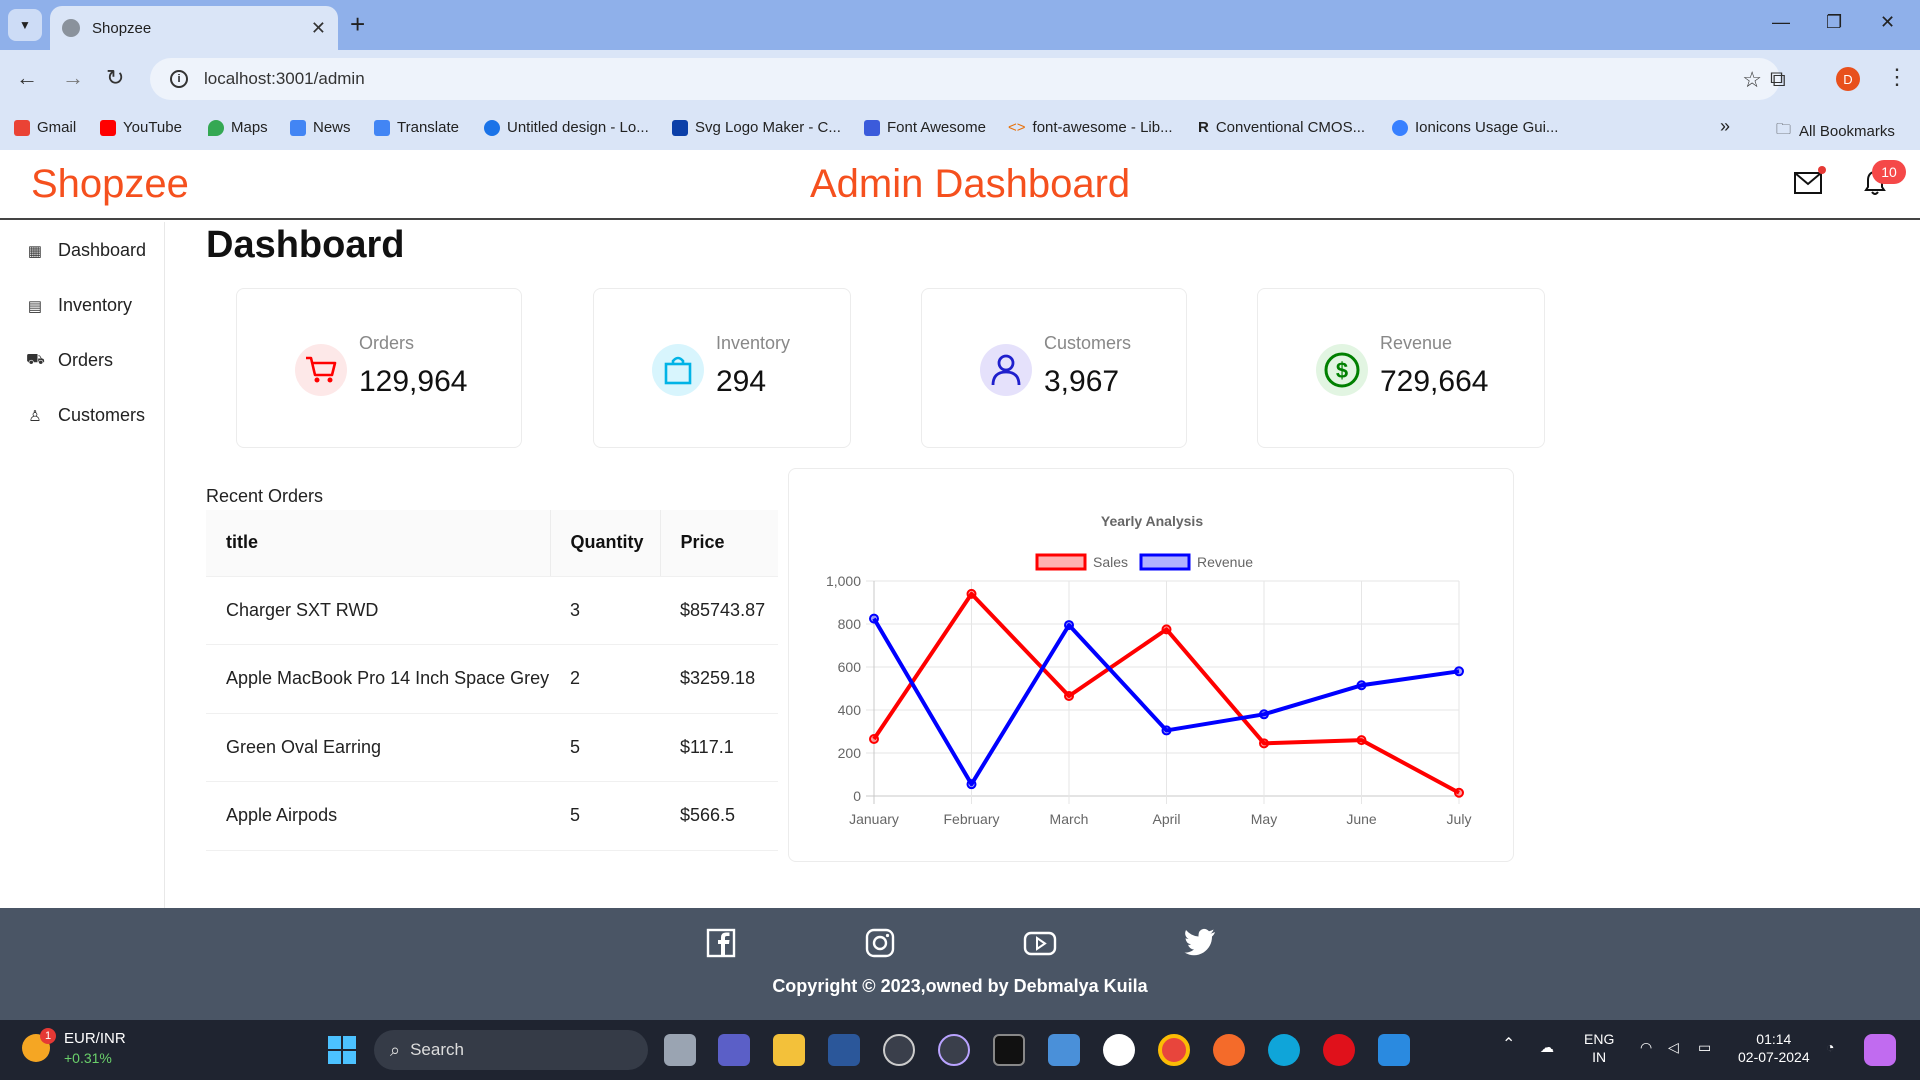 Image resolution: width=1920 pixels, height=1080 pixels. Describe the element at coordinates (1040, 943) in the screenshot. I see `youtube-icon` at that location.